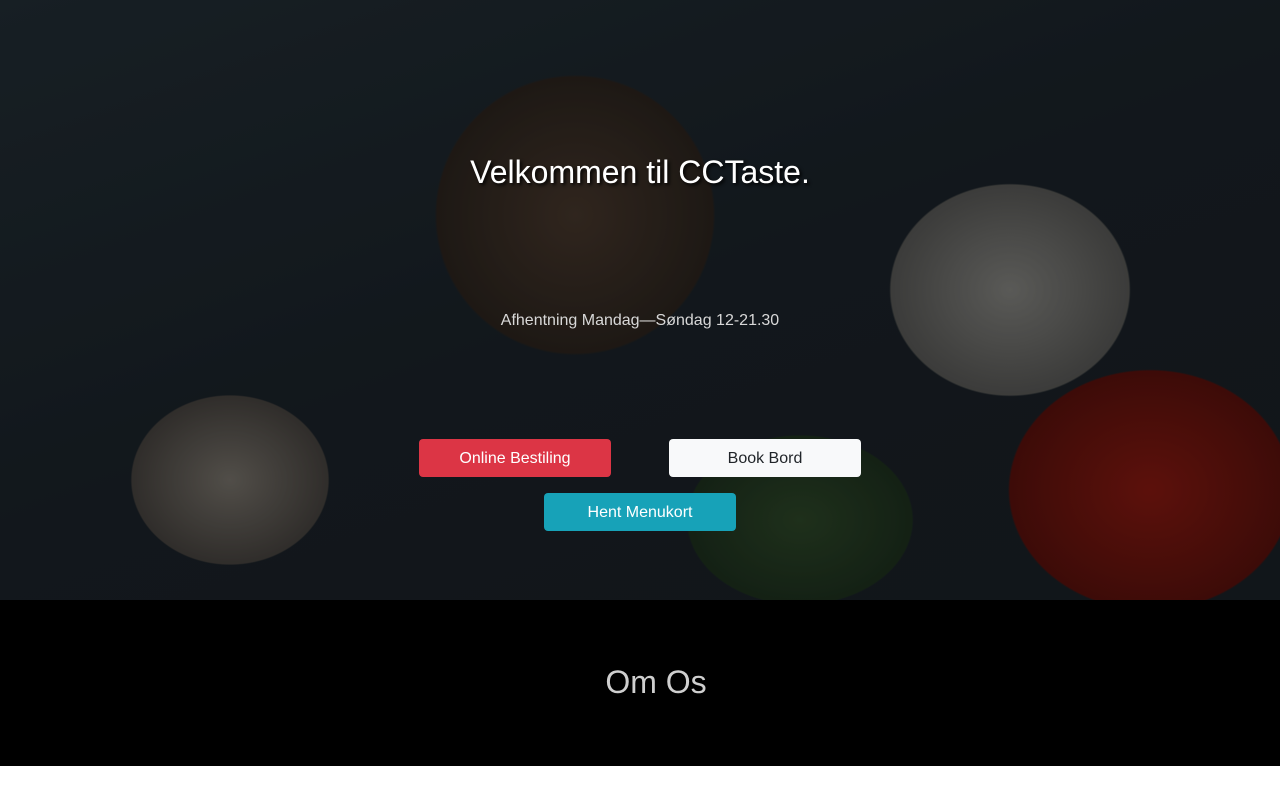 The width and height of the screenshot is (1280, 800). I want to click on online-order-button: Online Bestiling, so click(515, 458).